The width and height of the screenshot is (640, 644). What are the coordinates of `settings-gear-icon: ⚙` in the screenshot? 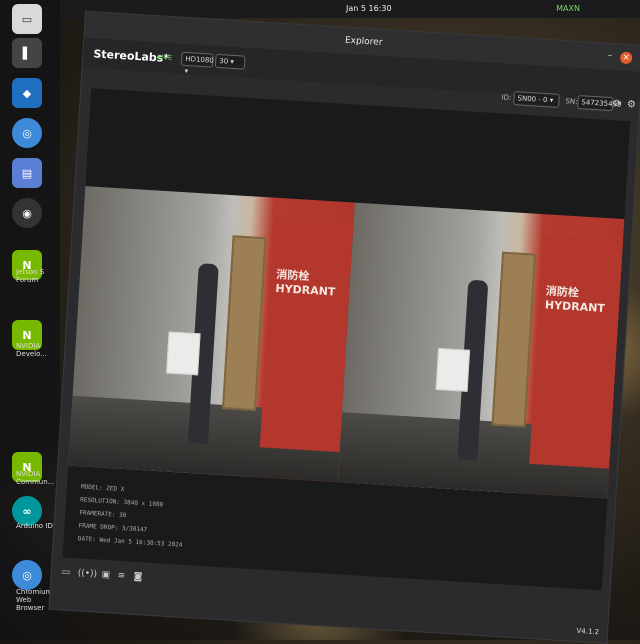 It's located at (631, 105).